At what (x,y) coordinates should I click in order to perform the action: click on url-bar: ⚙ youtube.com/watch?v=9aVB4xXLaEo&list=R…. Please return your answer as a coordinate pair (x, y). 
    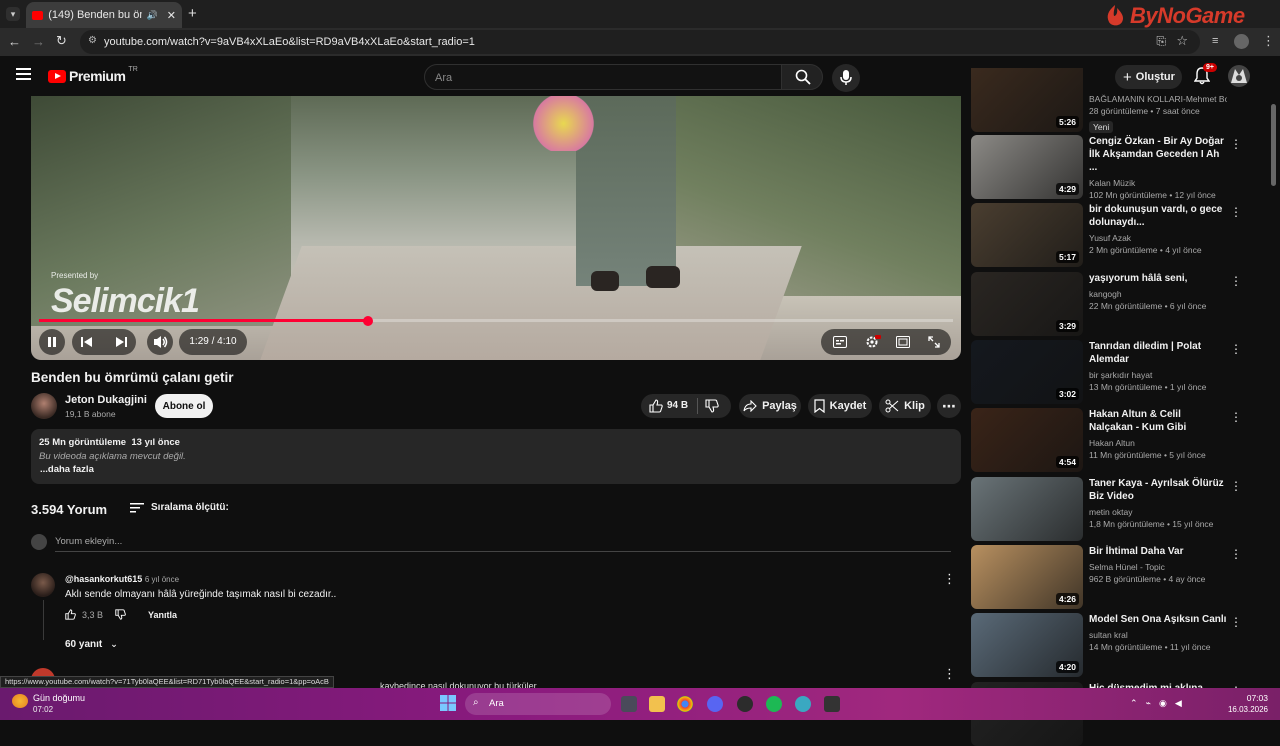
    Looking at the image, I should click on (640, 42).